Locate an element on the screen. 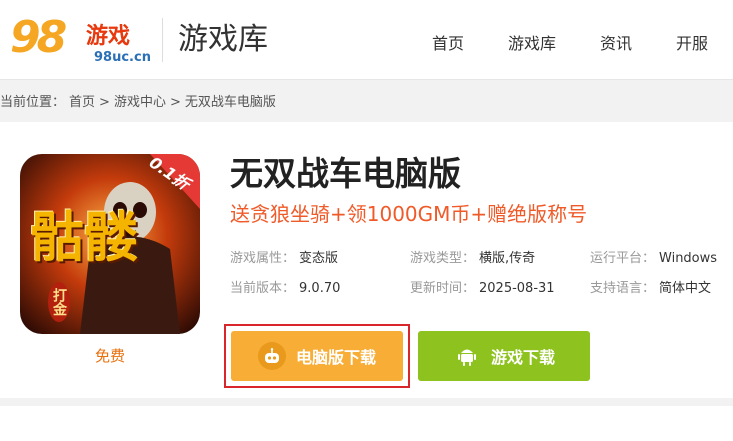  game-download-button: 游戏下载 is located at coordinates (504, 356).